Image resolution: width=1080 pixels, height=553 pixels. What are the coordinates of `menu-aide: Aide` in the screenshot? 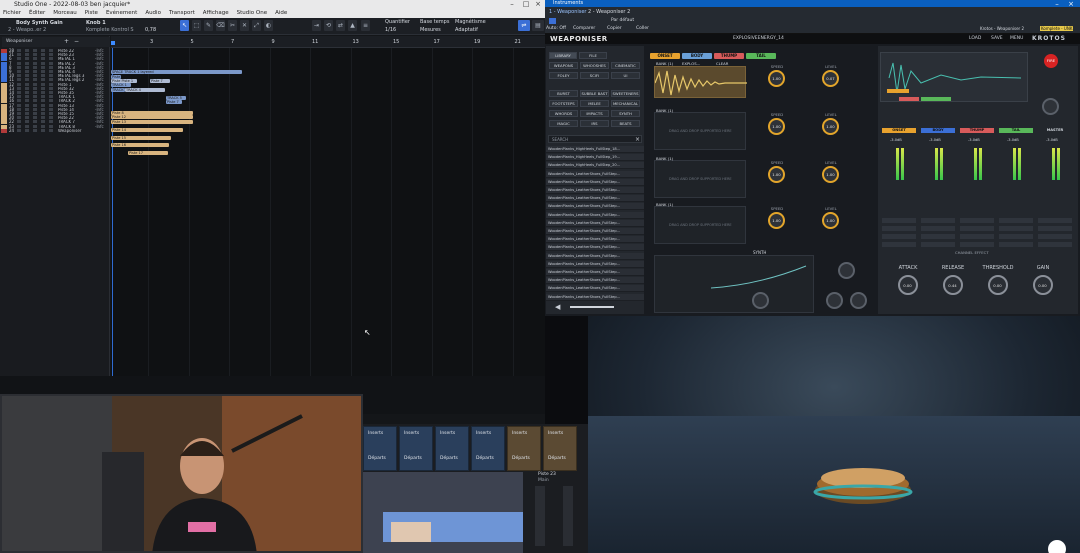 It's located at (281, 13).